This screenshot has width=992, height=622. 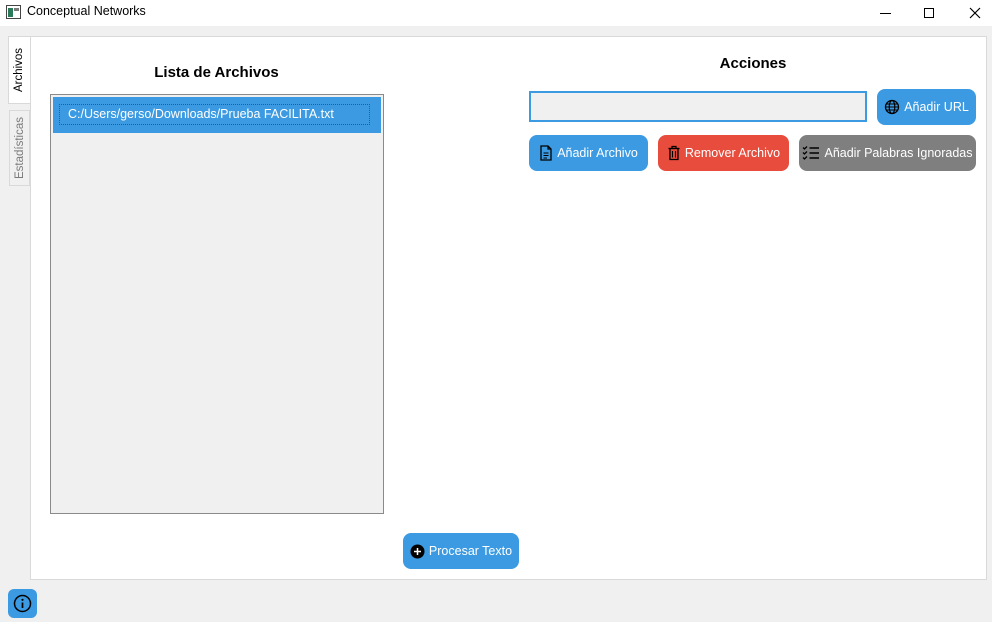 What do you see at coordinates (898, 153) in the screenshot?
I see `add-ignored-words-label: Añadir Palabras Ignoradas` at bounding box center [898, 153].